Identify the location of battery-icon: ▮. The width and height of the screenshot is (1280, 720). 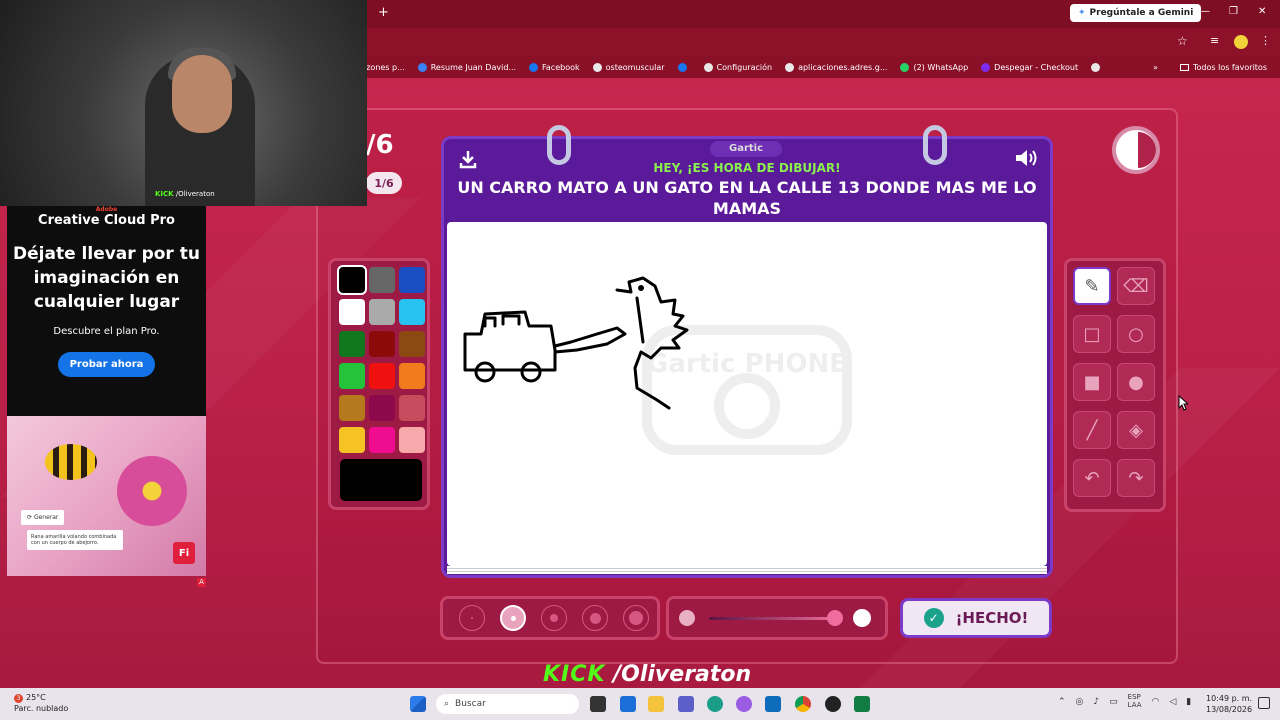
(1188, 703).